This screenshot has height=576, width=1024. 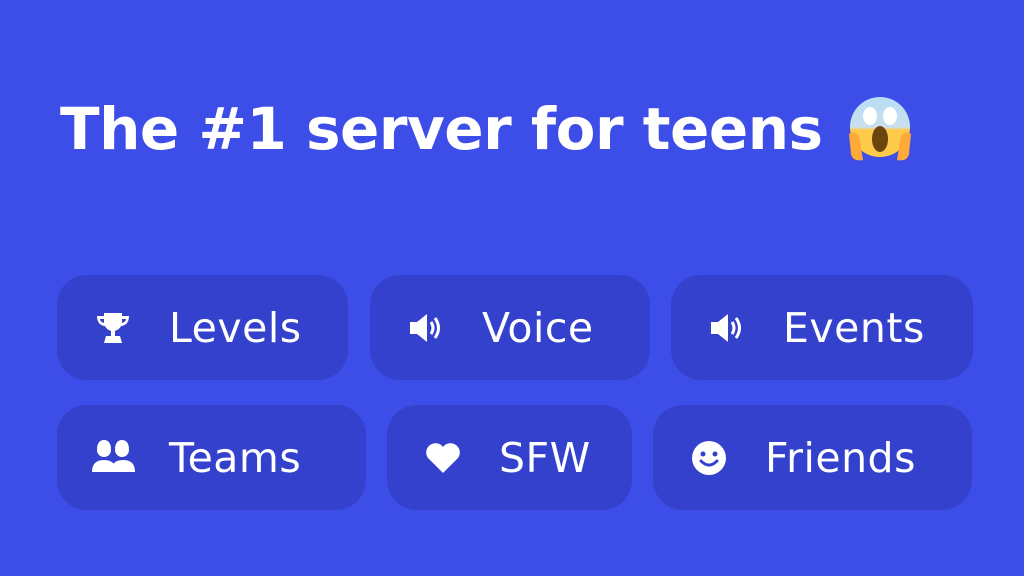 What do you see at coordinates (235, 457) in the screenshot?
I see `feature-label: Teams` at bounding box center [235, 457].